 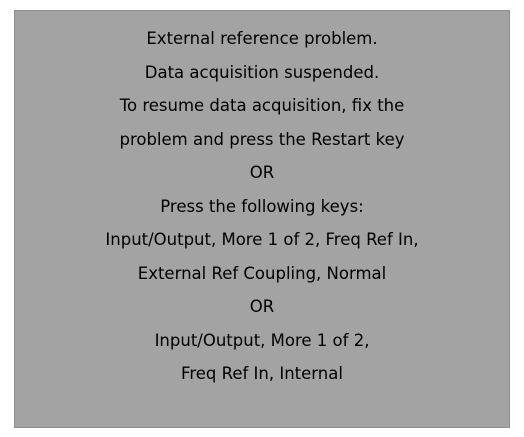 I want to click on message-line-press-keys: Press the following keys:, so click(x=262, y=206).